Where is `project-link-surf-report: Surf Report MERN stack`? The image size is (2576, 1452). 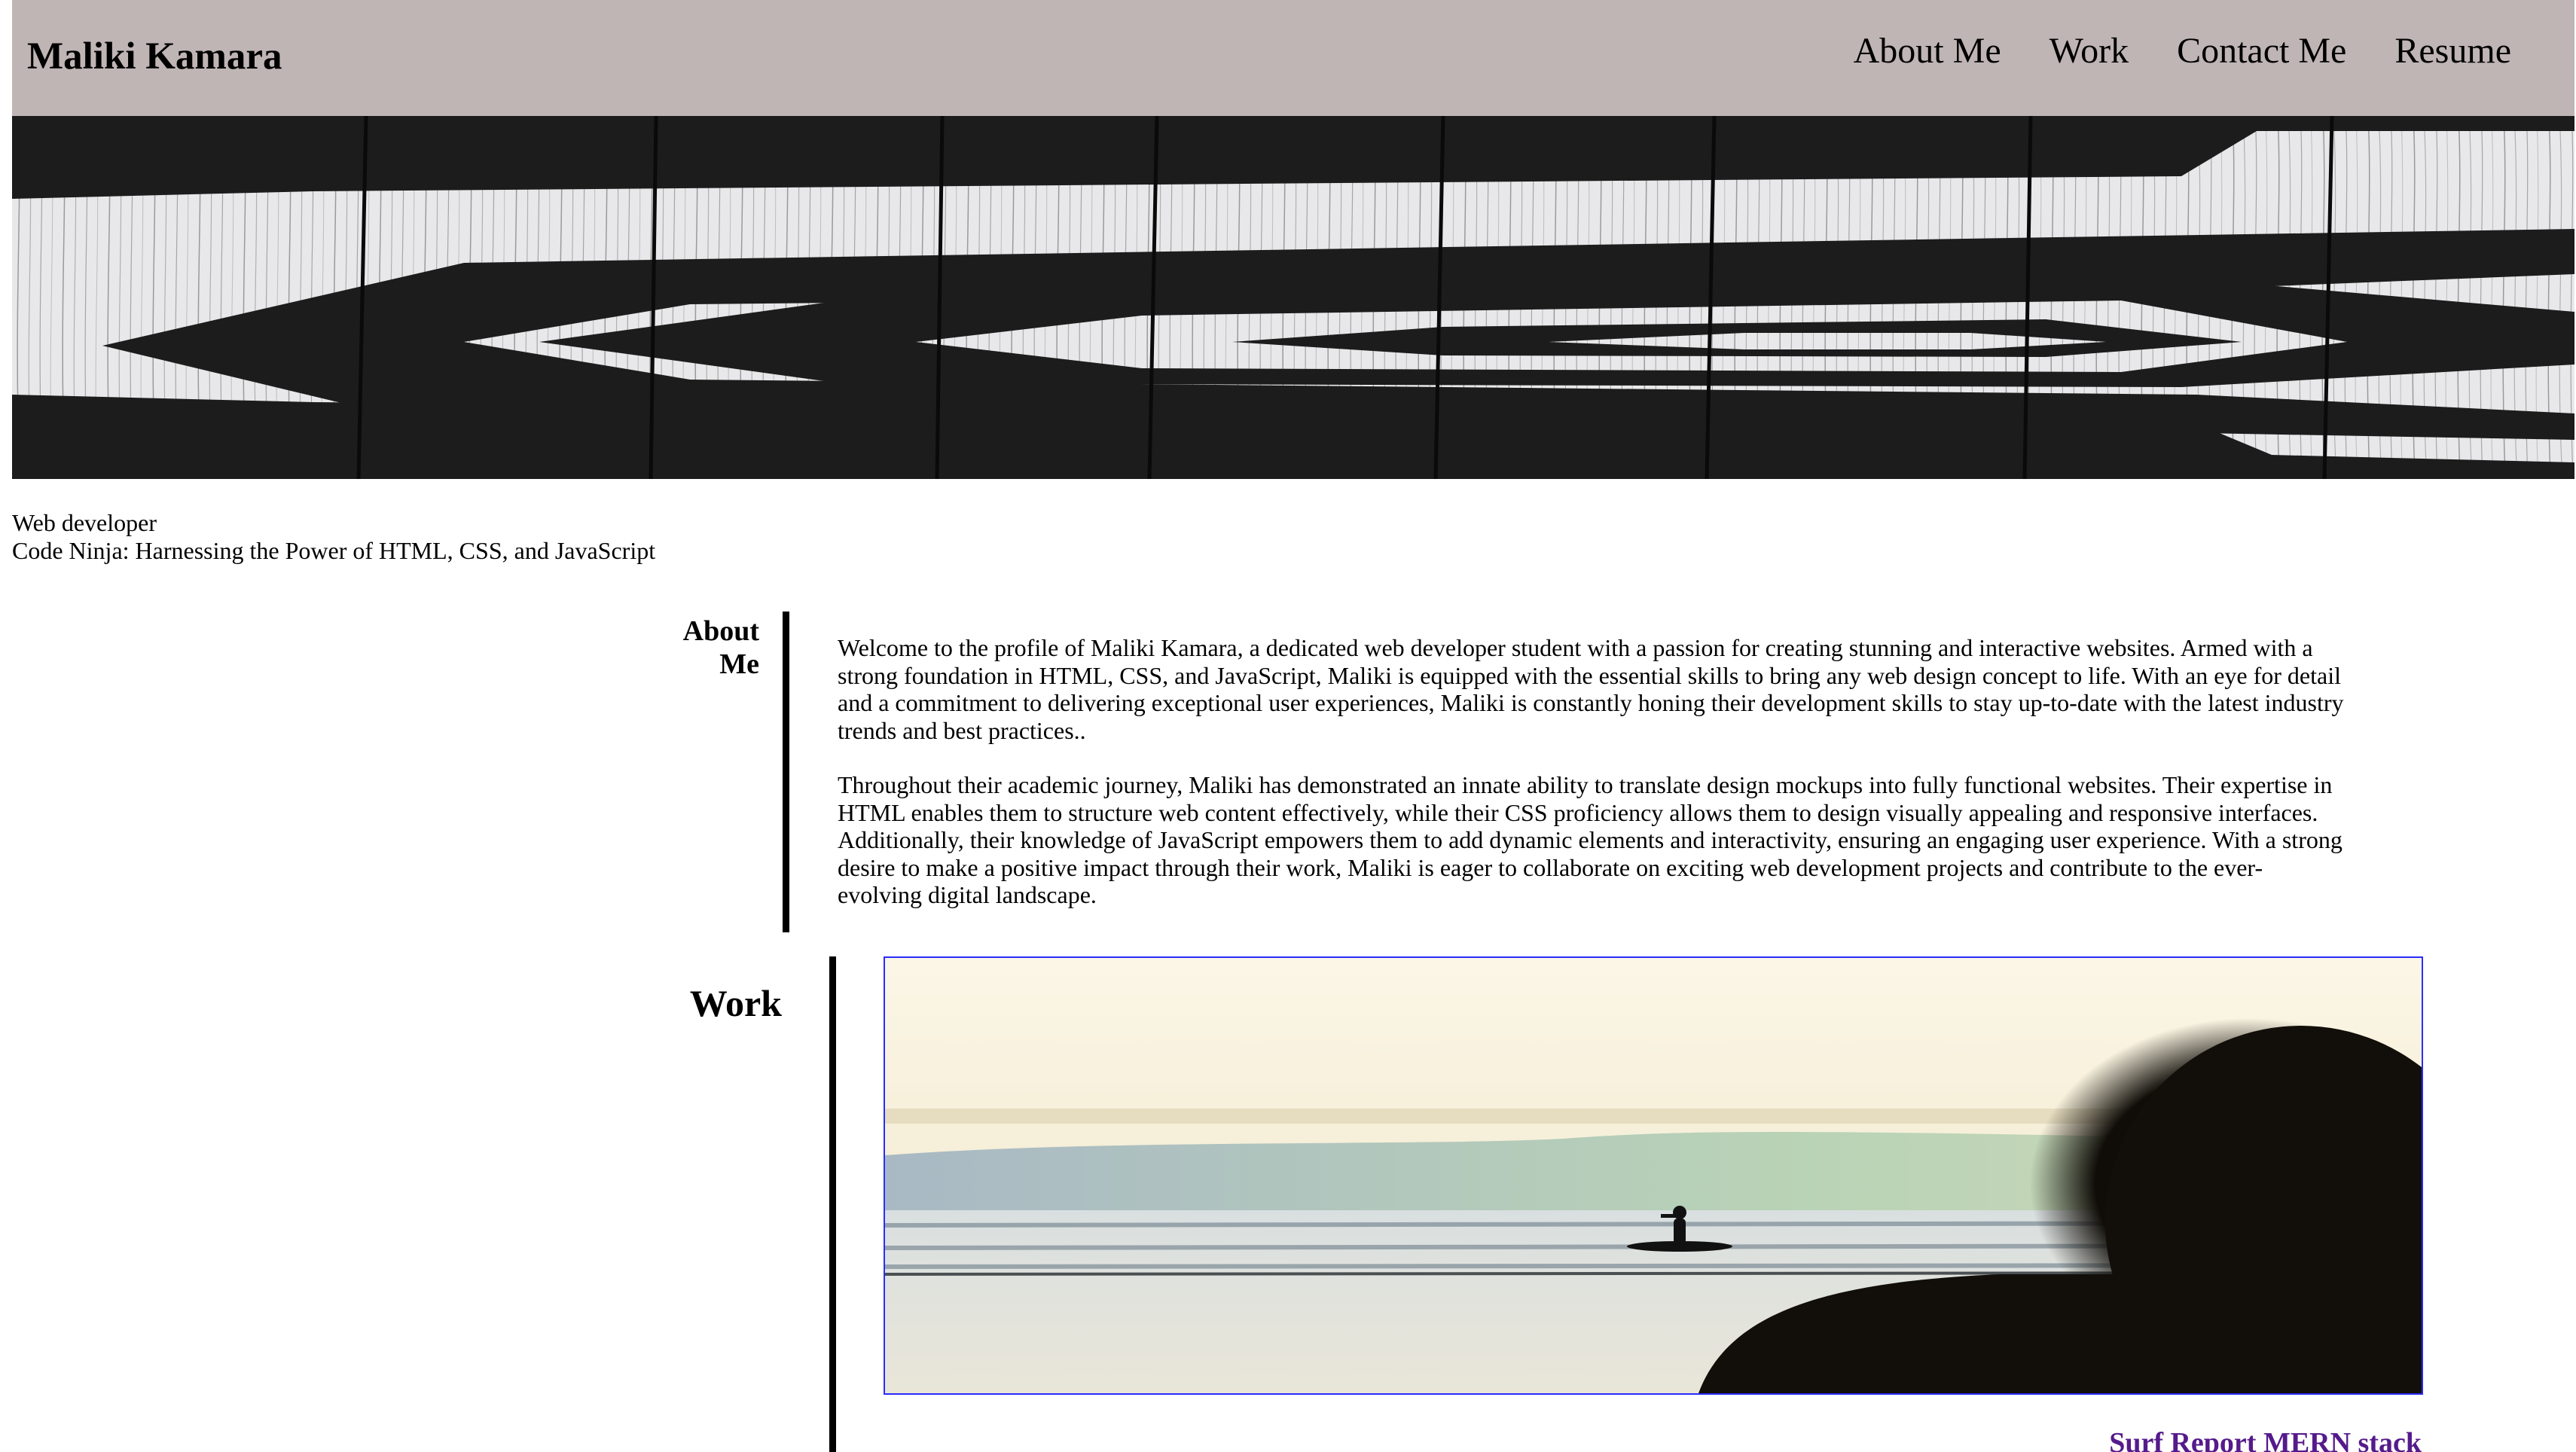
project-link-surf-report: Surf Report MERN stack is located at coordinates (2266, 1439).